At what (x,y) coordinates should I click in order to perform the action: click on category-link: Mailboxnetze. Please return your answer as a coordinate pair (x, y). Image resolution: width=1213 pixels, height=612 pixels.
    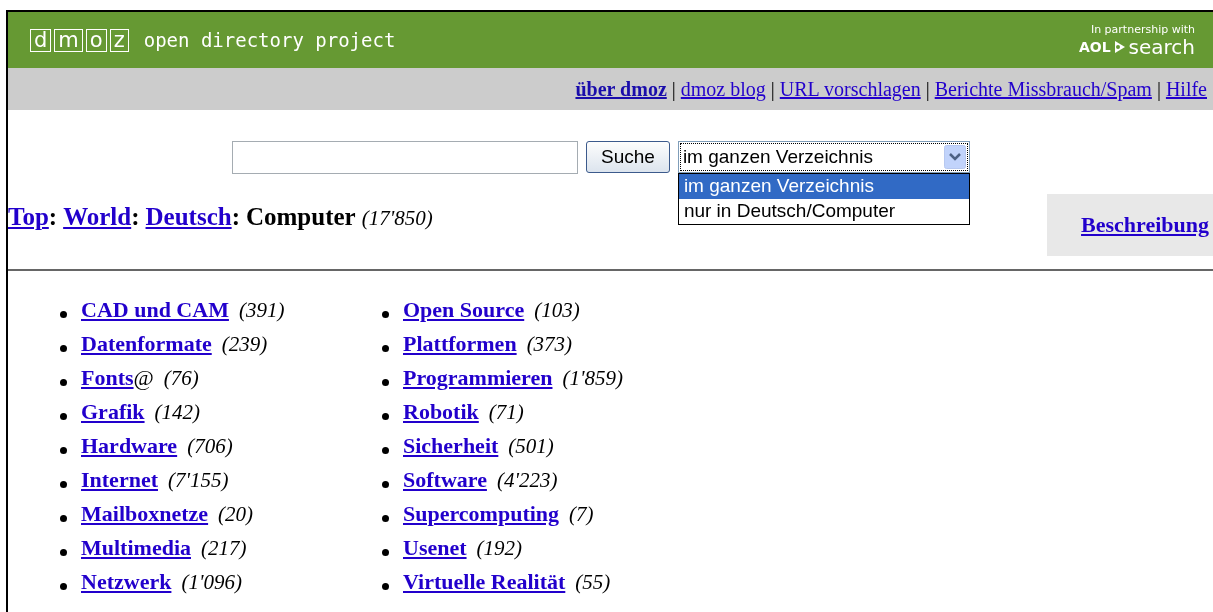
    Looking at the image, I should click on (145, 514).